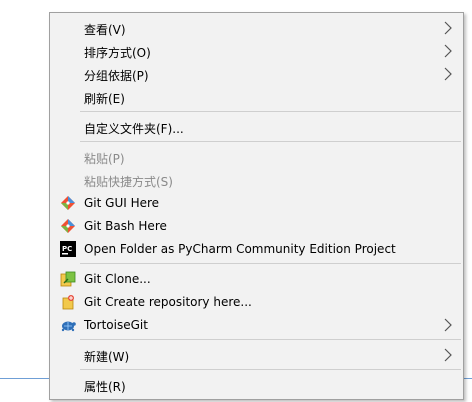  What do you see at coordinates (256, 325) in the screenshot?
I see `menu-item-tortoisegit: TortoiseGit` at bounding box center [256, 325].